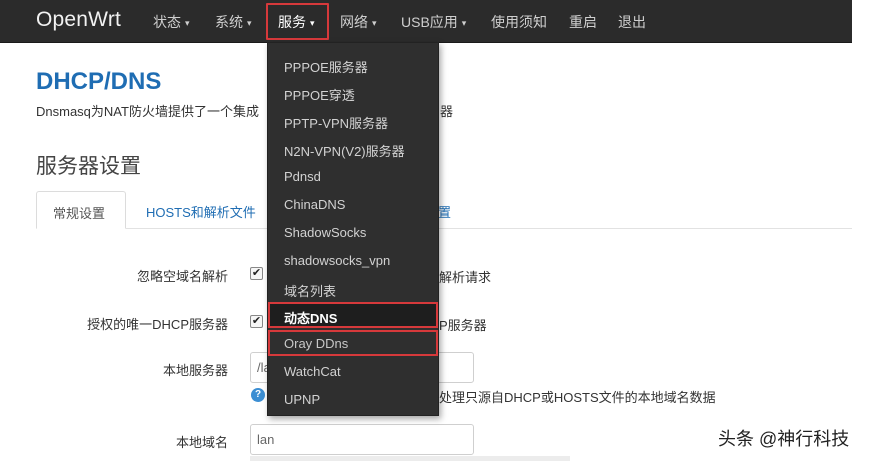 This screenshot has height=461, width=896. I want to click on menu-item-domain-list: 域名列表, so click(353, 288).